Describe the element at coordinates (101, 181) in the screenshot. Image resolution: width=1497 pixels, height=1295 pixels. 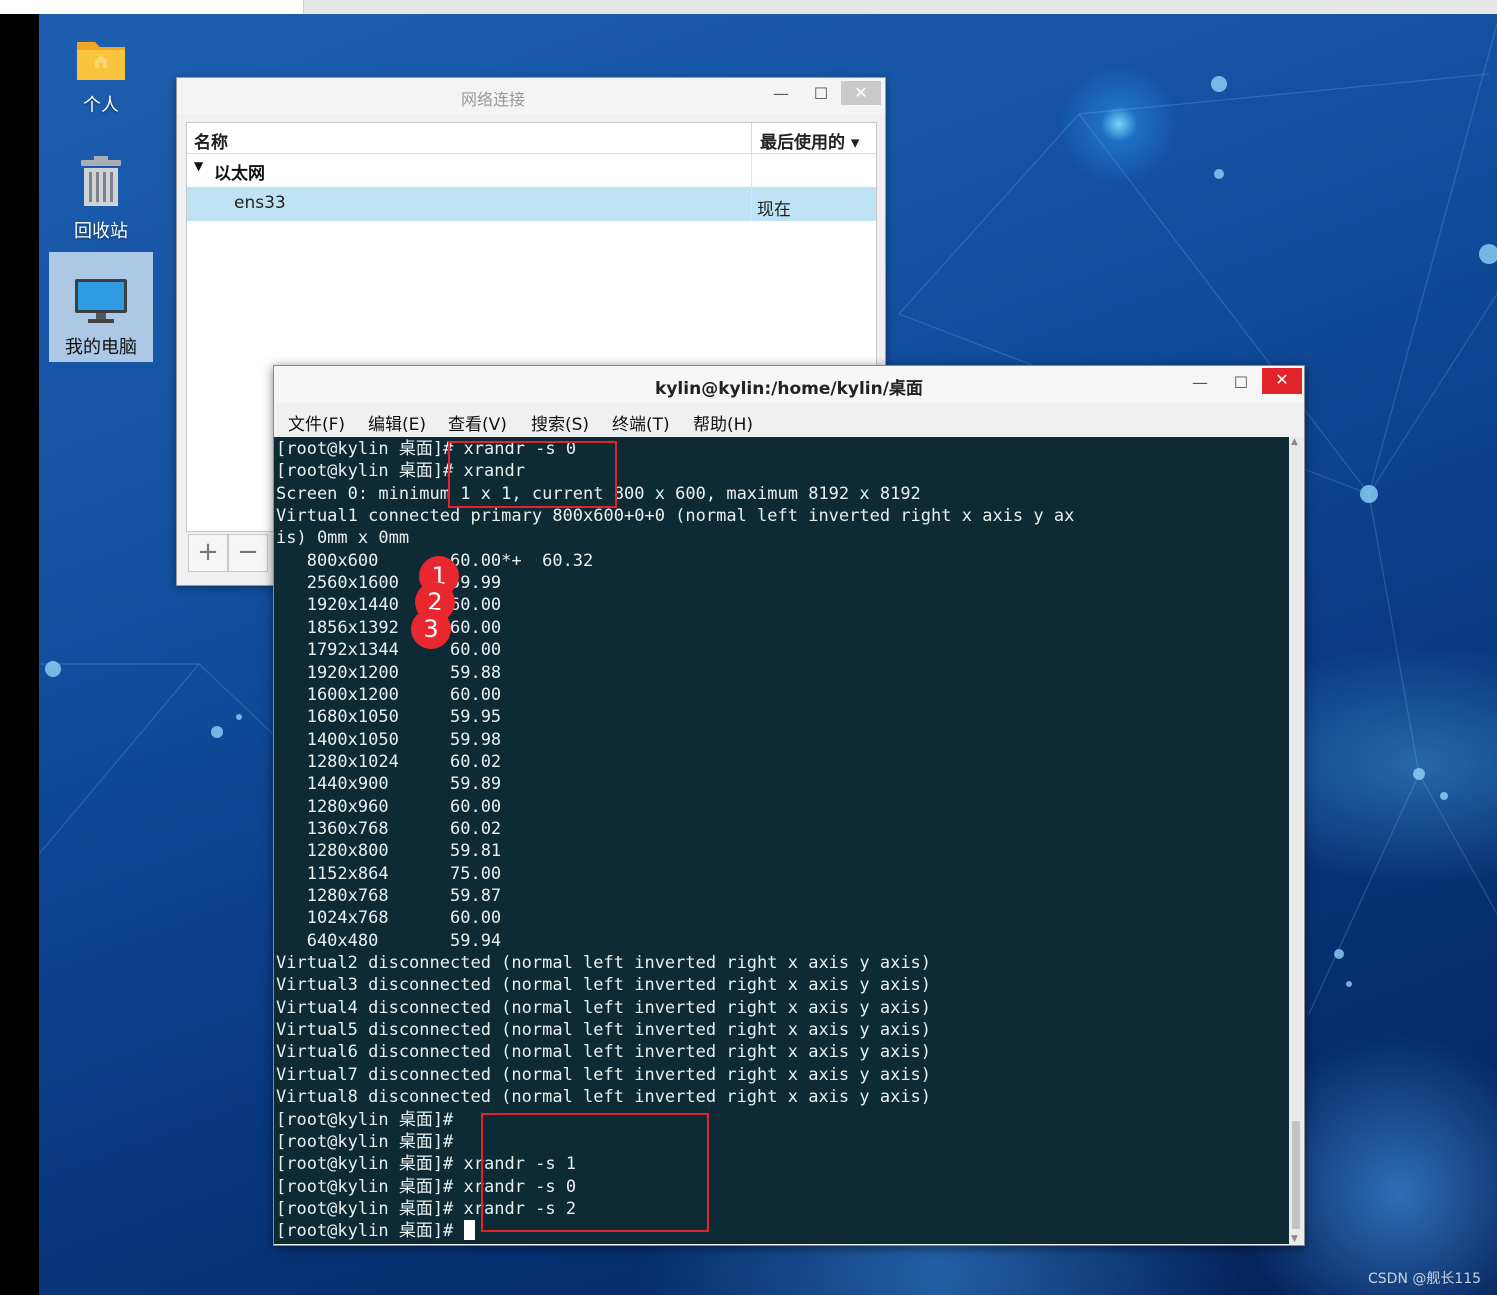
I see `trash-icon` at that location.